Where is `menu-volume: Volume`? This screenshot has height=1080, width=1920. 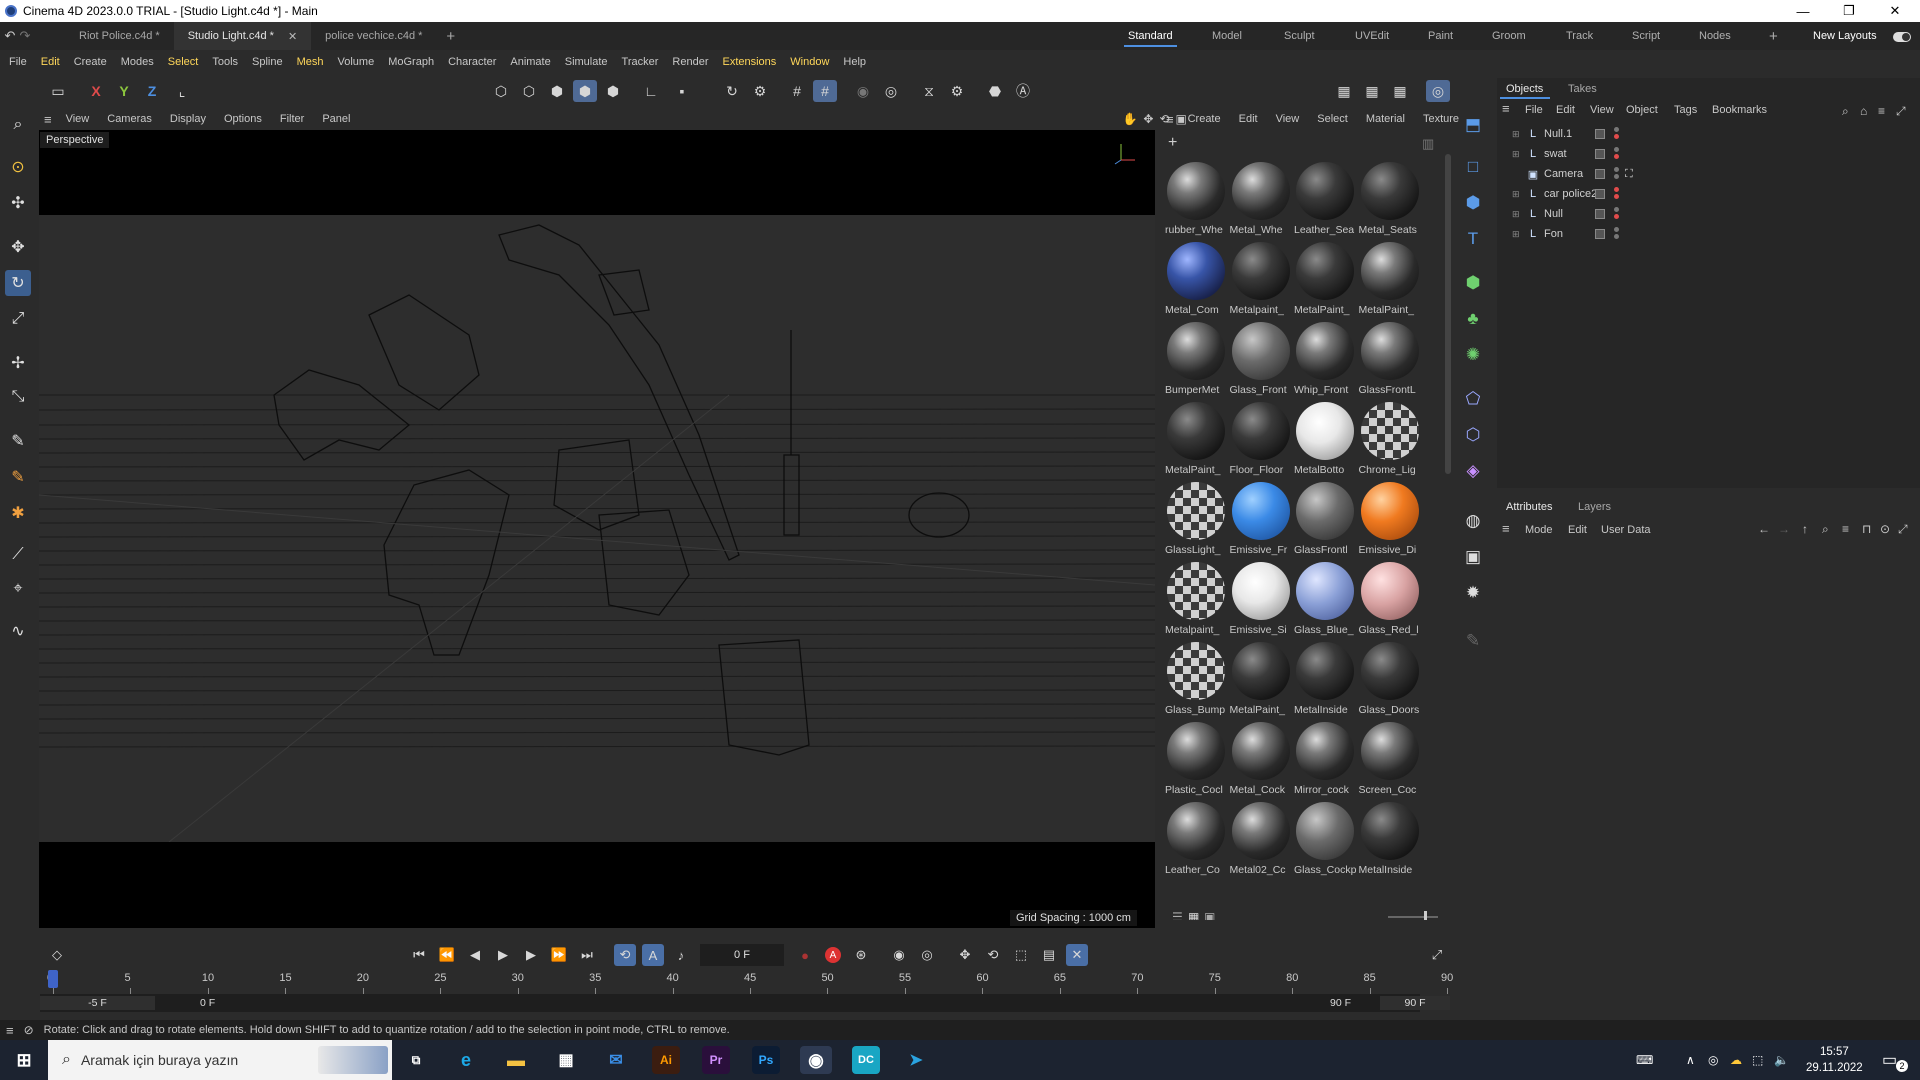 menu-volume: Volume is located at coordinates (356, 62).